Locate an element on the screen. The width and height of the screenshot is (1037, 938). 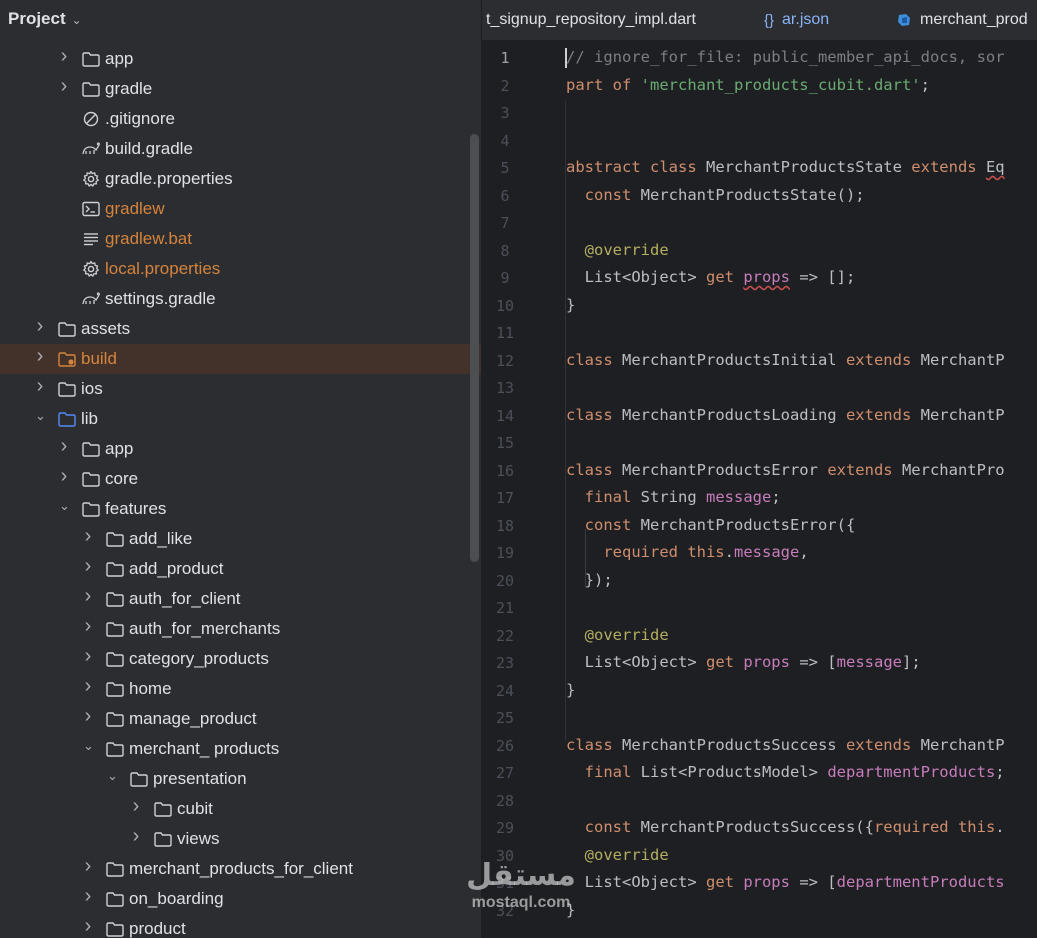
line-number: 2 is located at coordinates (505, 86).